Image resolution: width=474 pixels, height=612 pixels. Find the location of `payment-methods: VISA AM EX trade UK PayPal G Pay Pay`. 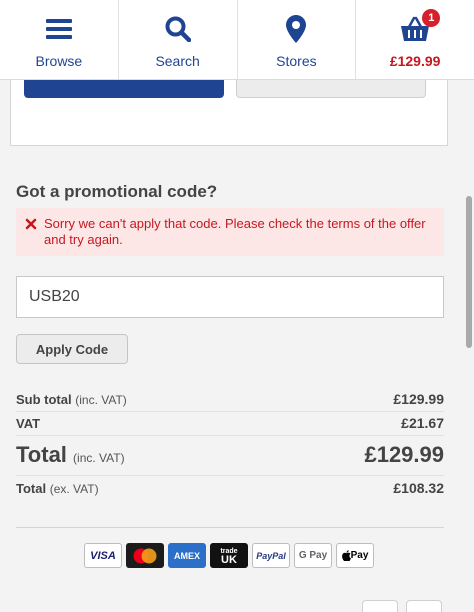

payment-methods: VISA AM EX trade UK PayPal G Pay Pay is located at coordinates (229, 555).